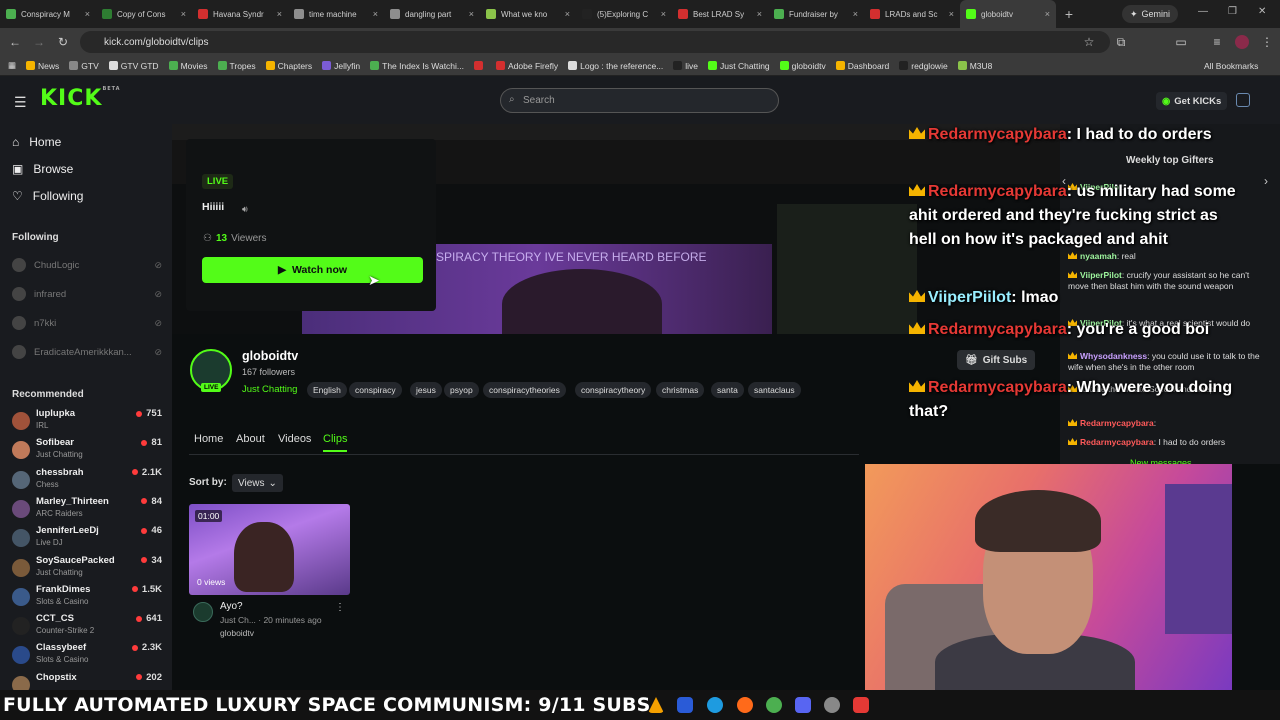 This screenshot has width=1280, height=720. I want to click on browser-tab: Conspiracy M ×, so click(48, 14).